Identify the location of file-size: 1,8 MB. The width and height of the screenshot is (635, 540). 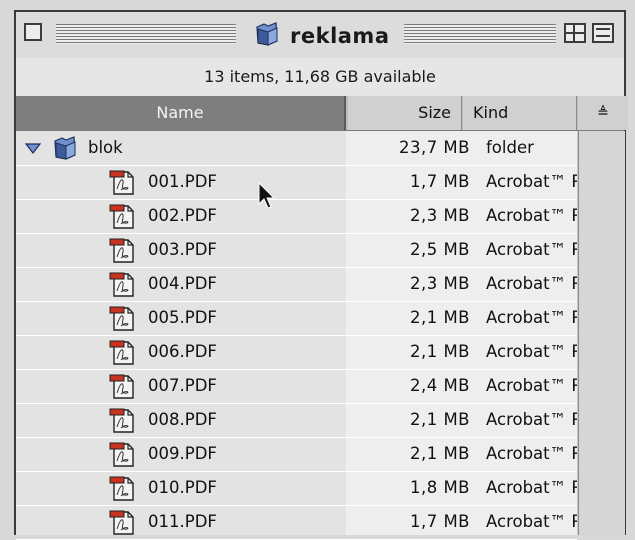
(439, 487).